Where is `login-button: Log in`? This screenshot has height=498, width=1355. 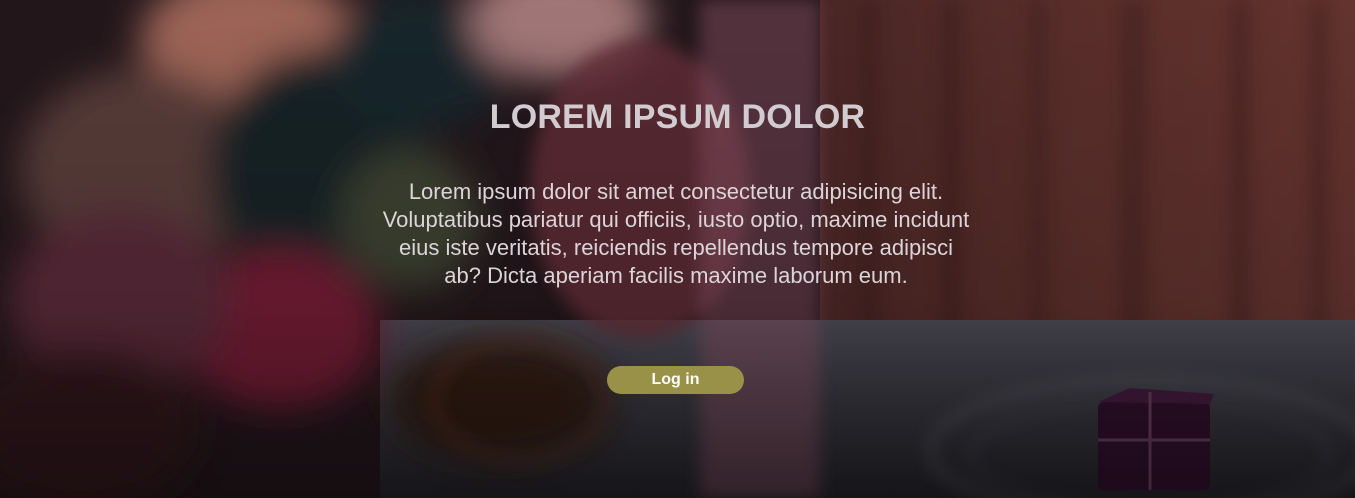 login-button: Log in is located at coordinates (675, 380).